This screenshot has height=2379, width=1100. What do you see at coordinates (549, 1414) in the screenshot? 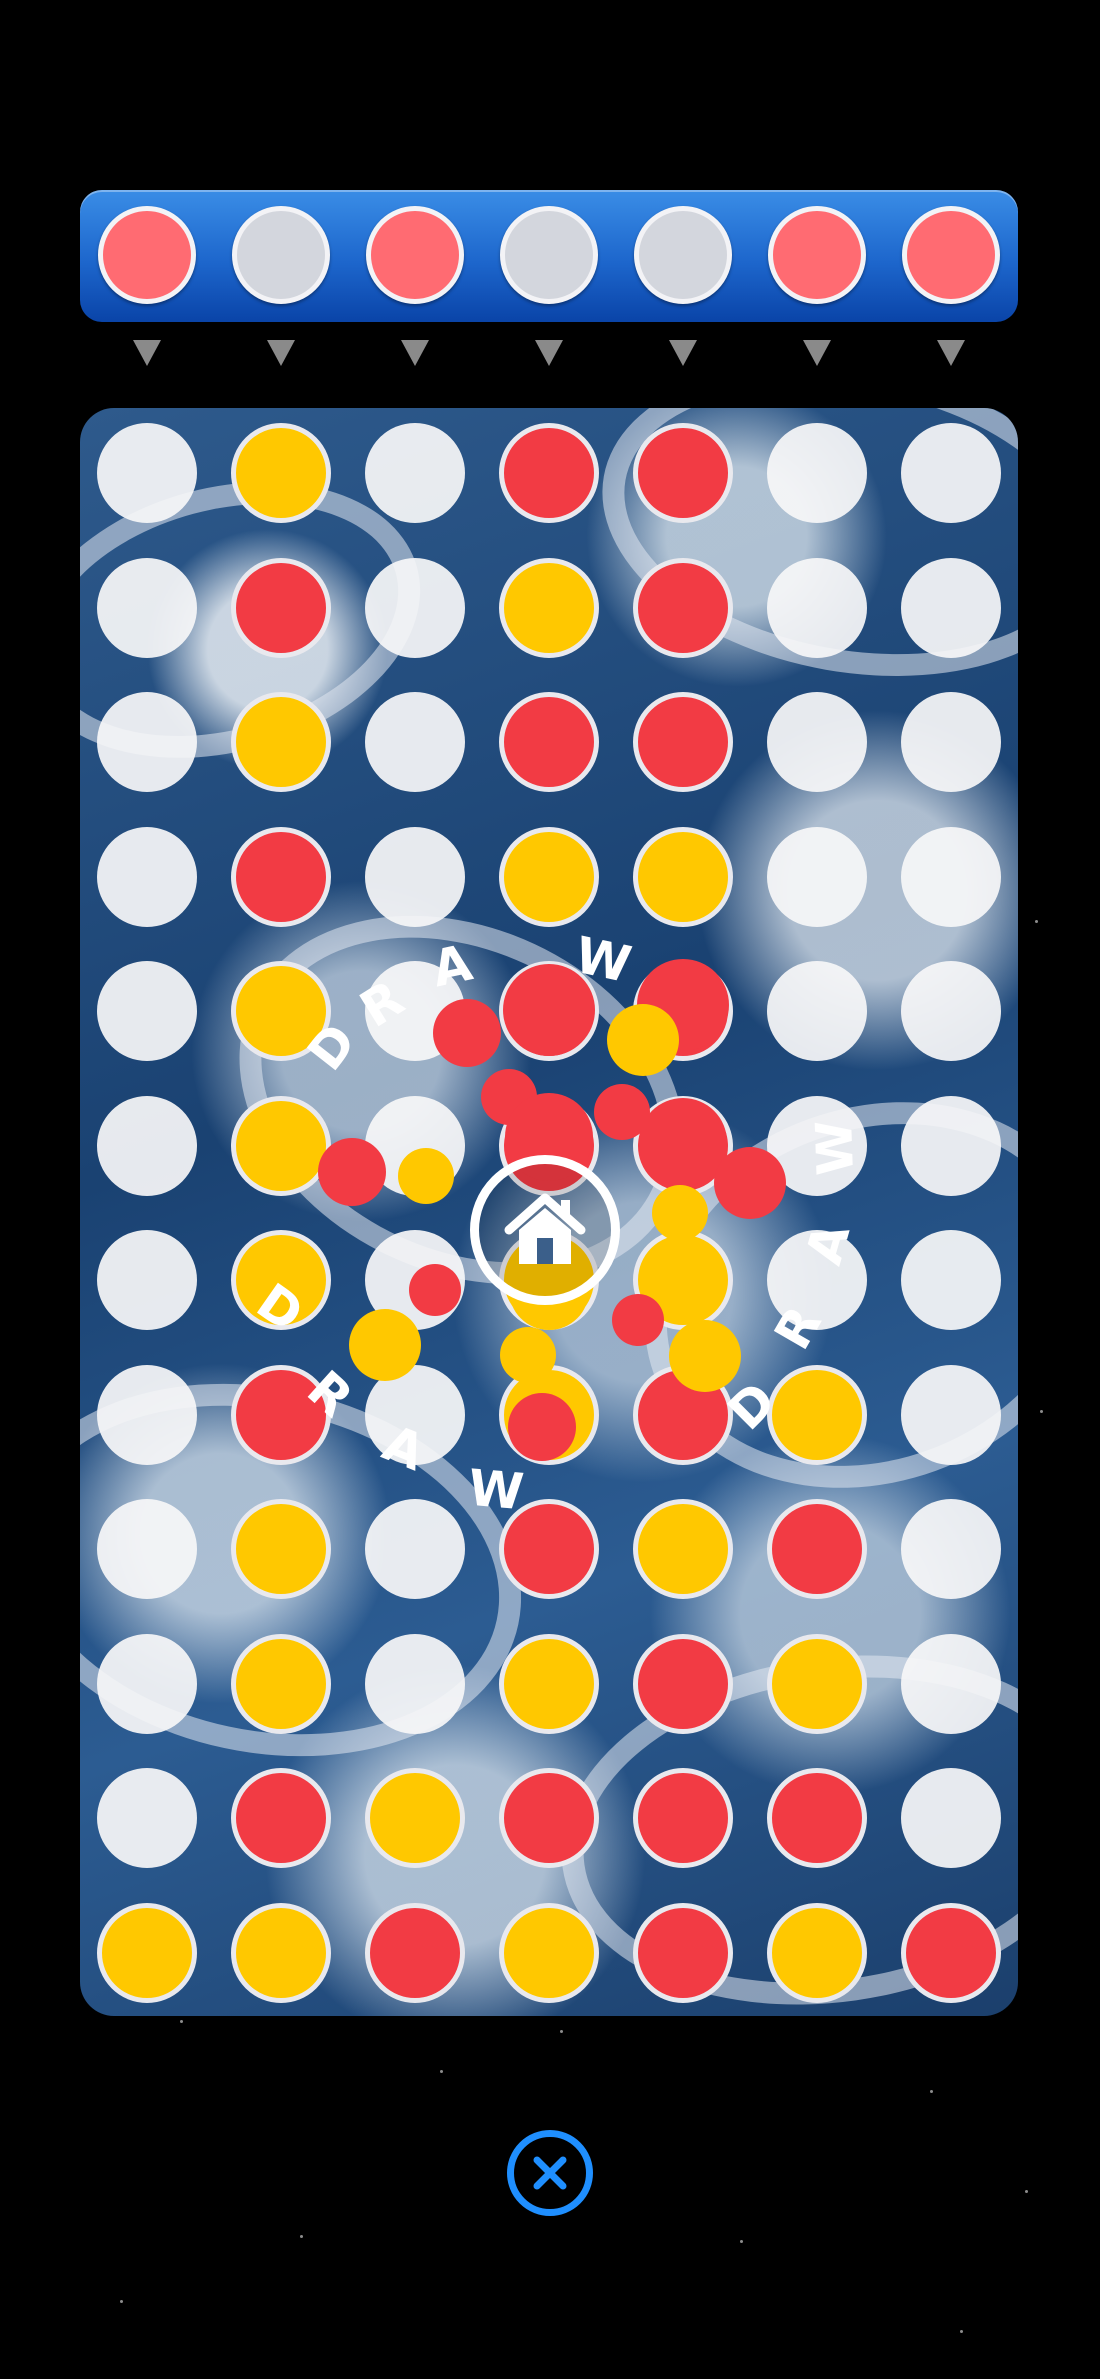
I see `cell-r8-c4` at bounding box center [549, 1414].